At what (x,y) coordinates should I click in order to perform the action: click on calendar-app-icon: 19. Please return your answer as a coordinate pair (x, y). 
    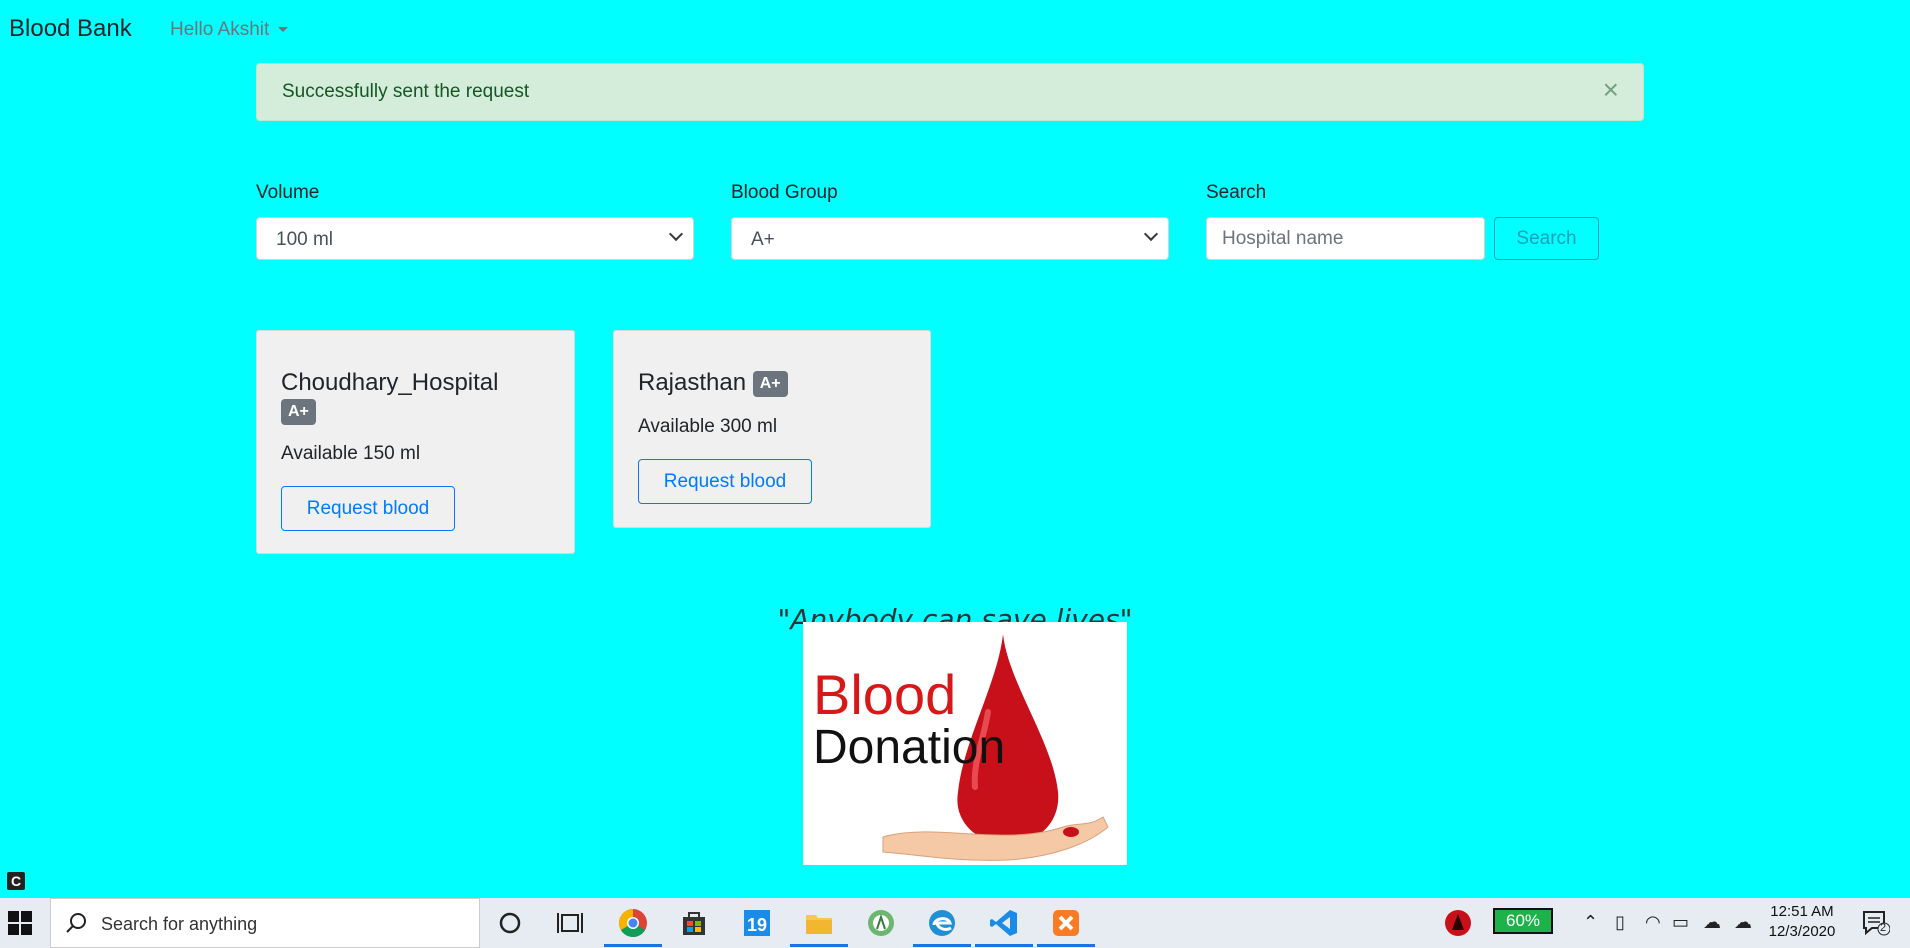
    Looking at the image, I should click on (757, 923).